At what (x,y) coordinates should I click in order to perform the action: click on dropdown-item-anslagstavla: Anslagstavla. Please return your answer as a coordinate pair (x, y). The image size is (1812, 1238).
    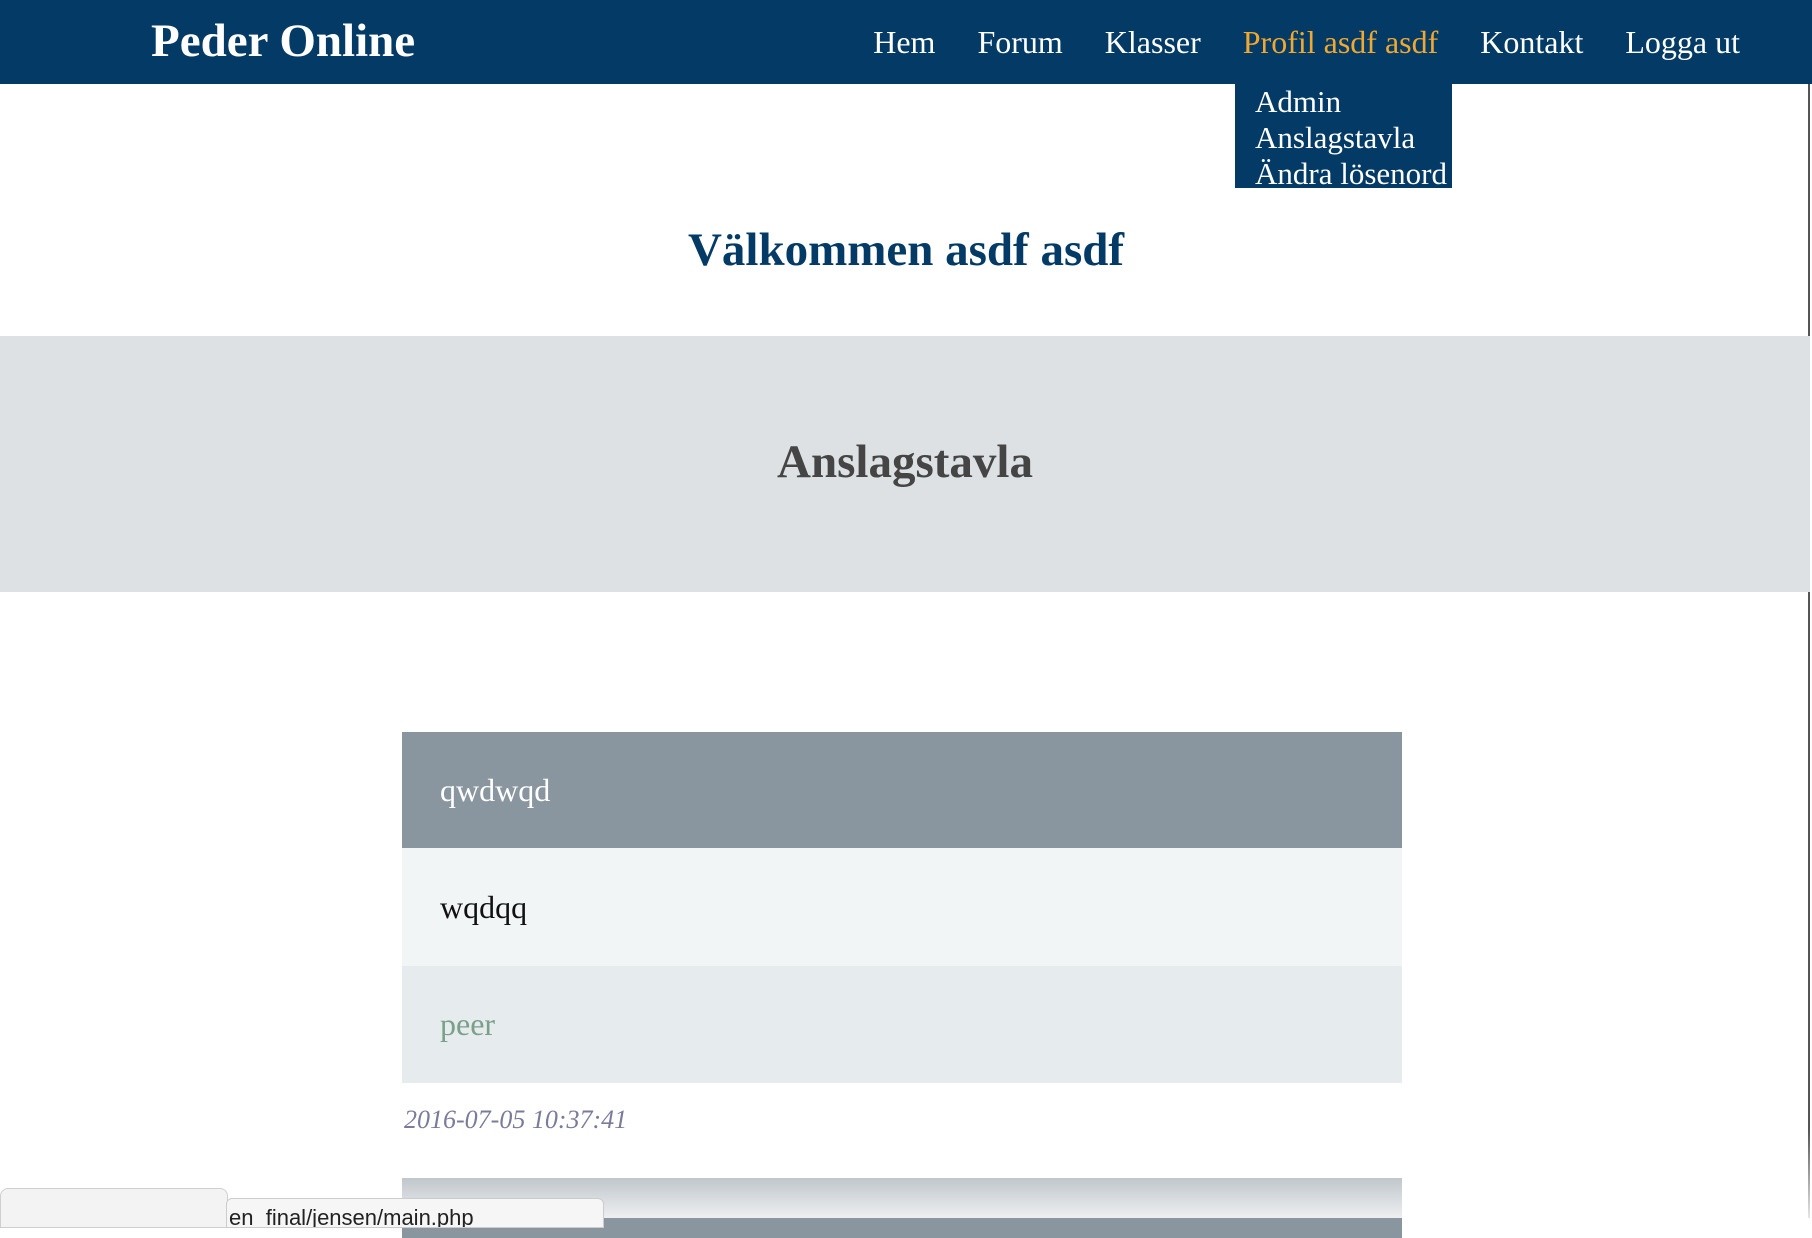
    Looking at the image, I should click on (1343, 138).